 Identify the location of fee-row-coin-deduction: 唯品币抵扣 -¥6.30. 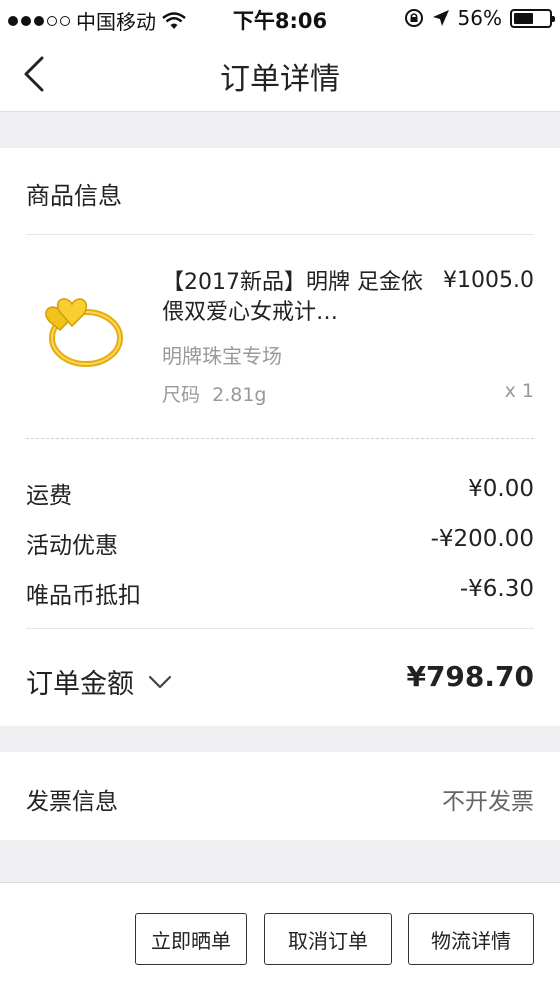
(280, 593).